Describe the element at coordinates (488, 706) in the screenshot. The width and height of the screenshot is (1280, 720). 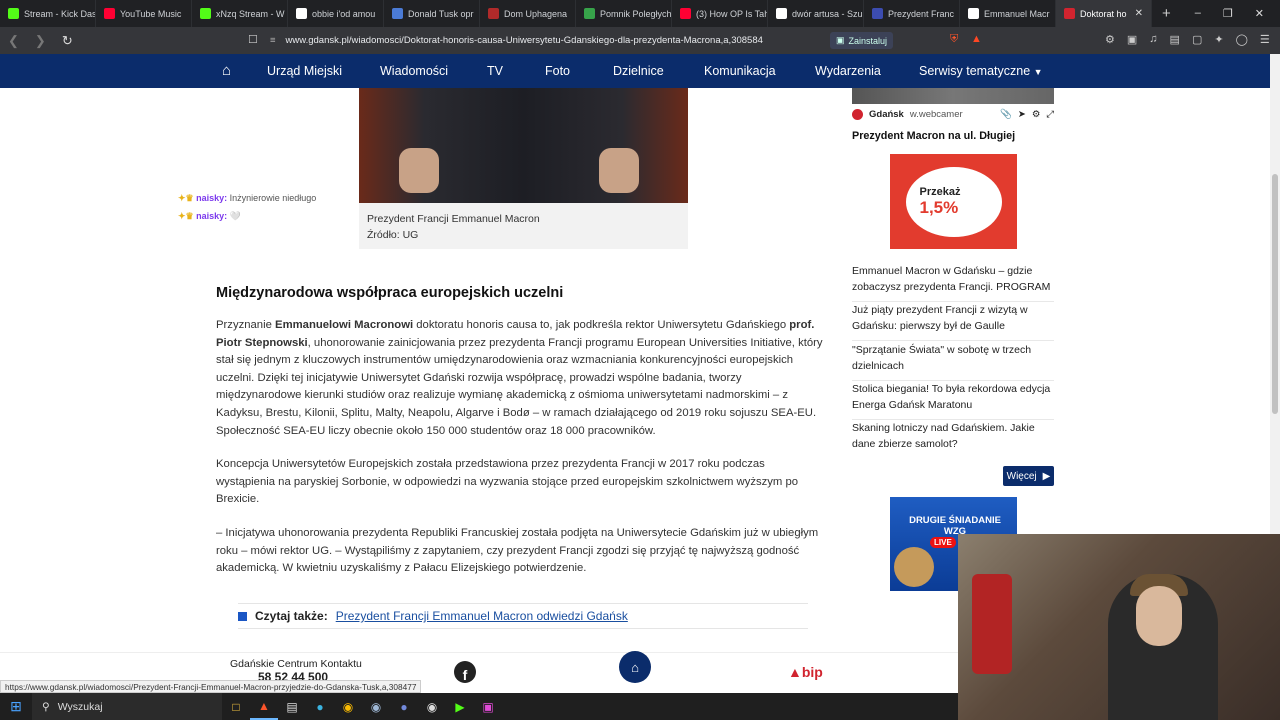
I see `app-icon: ▣` at that location.